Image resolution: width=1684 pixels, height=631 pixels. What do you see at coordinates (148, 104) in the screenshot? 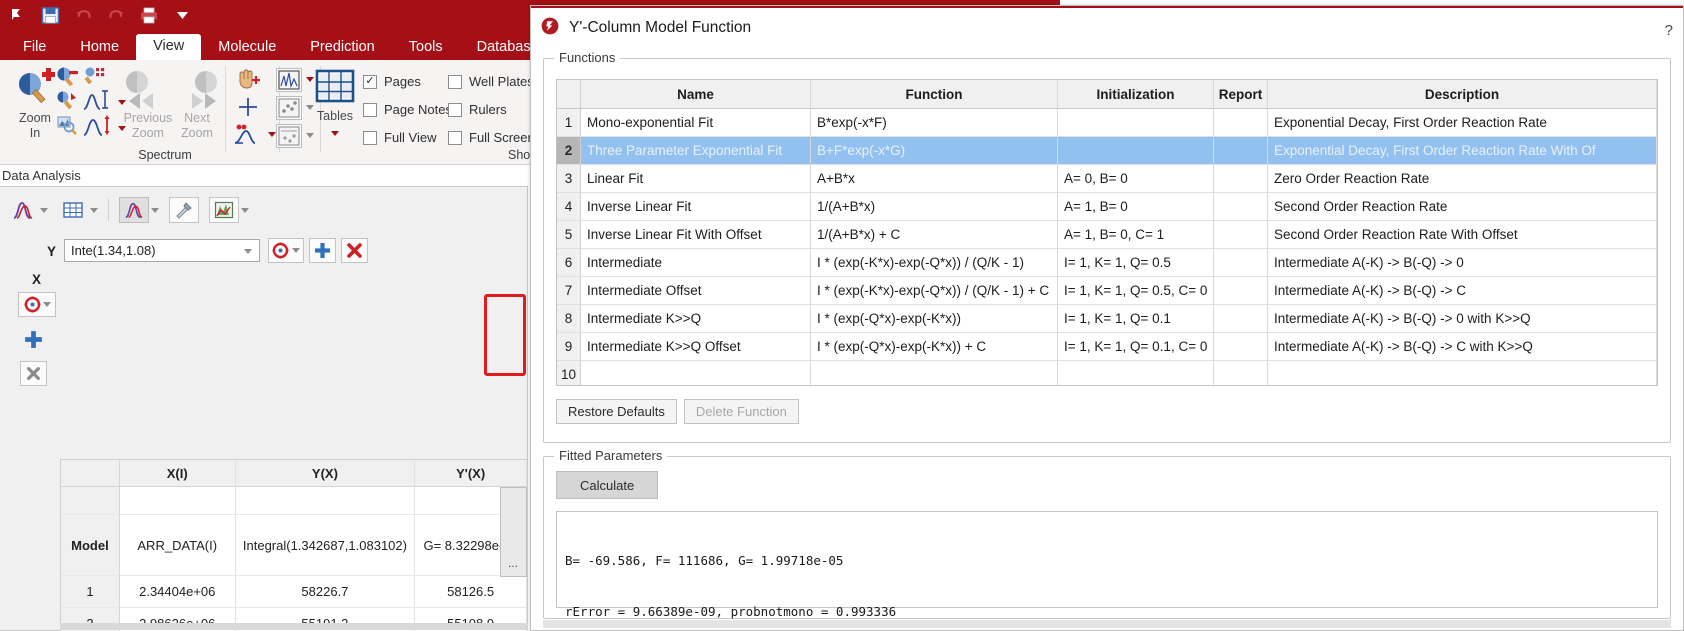
I see `previous-zoom-button: Previous Zoom` at bounding box center [148, 104].